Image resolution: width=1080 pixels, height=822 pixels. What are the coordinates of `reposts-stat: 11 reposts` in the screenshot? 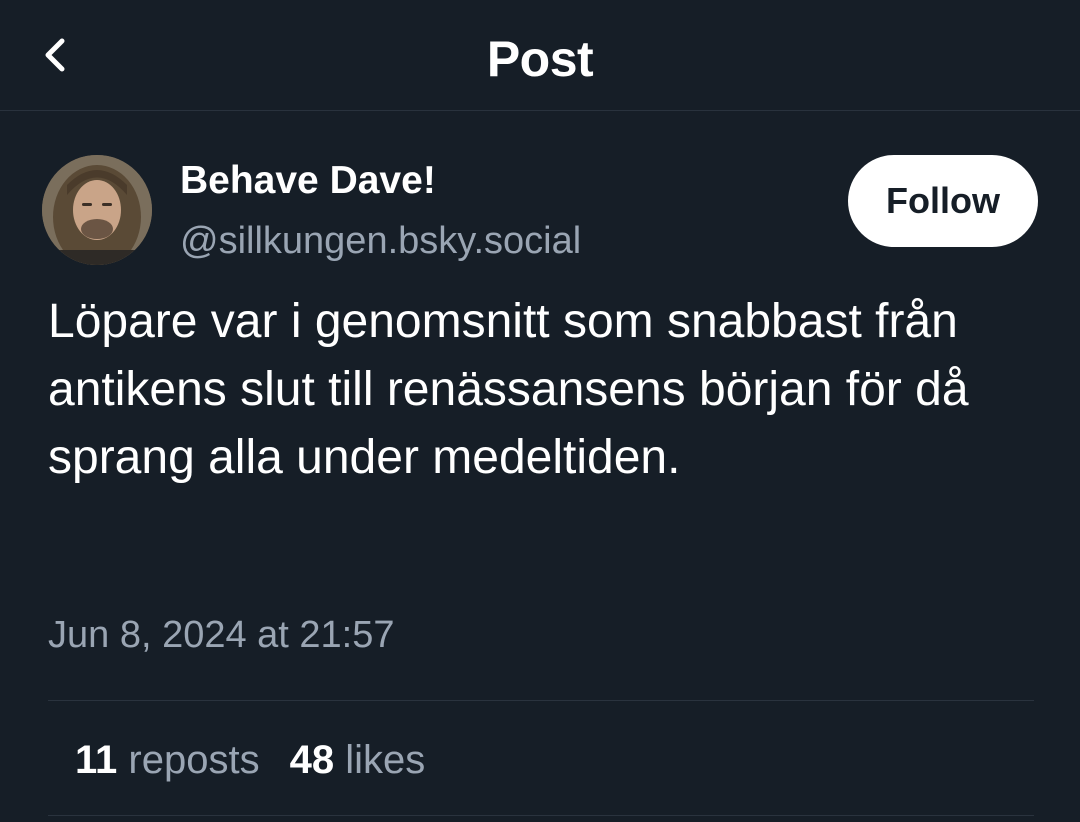 It's located at (167, 760).